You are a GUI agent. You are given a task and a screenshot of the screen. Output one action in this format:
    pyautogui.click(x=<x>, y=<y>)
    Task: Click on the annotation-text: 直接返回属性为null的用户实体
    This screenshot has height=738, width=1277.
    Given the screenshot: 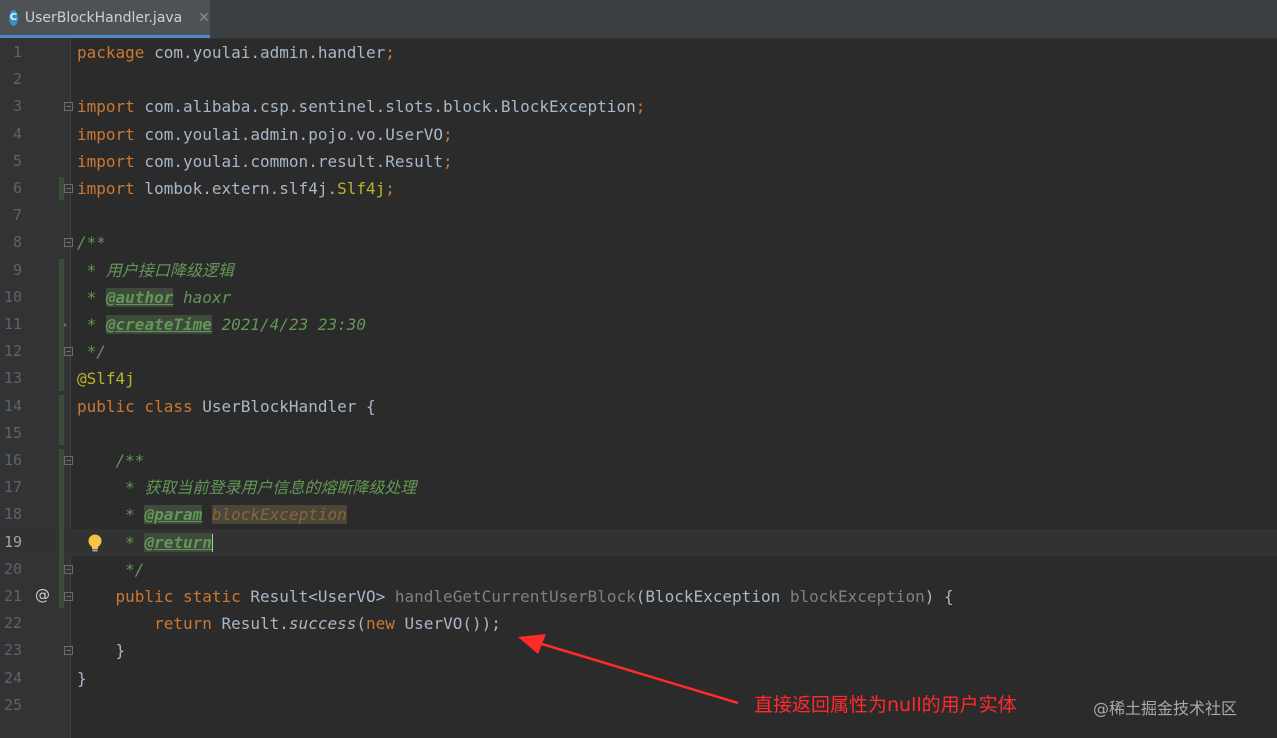 What is the action you would take?
    pyautogui.click(x=885, y=705)
    